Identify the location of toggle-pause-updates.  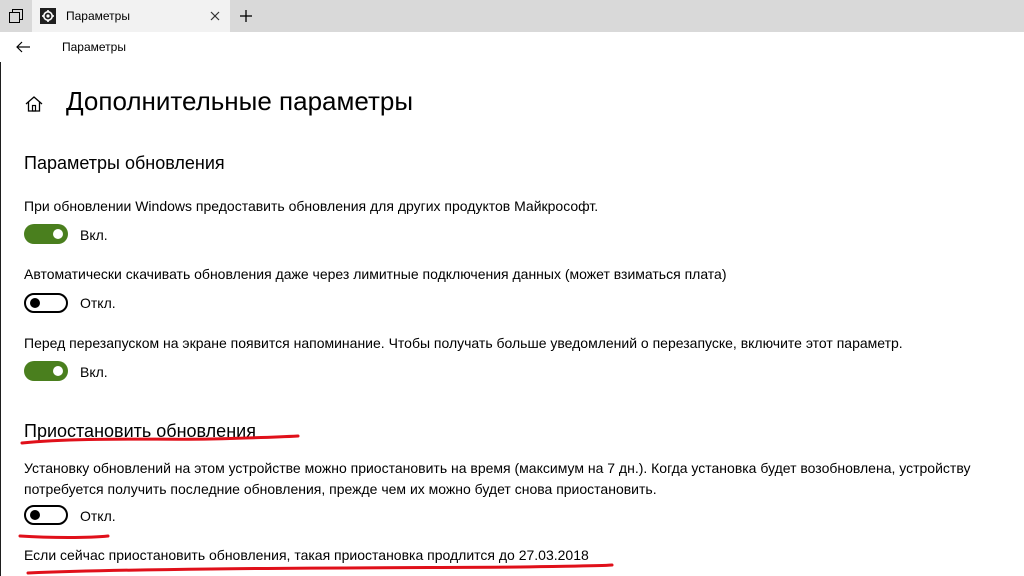
(46, 515).